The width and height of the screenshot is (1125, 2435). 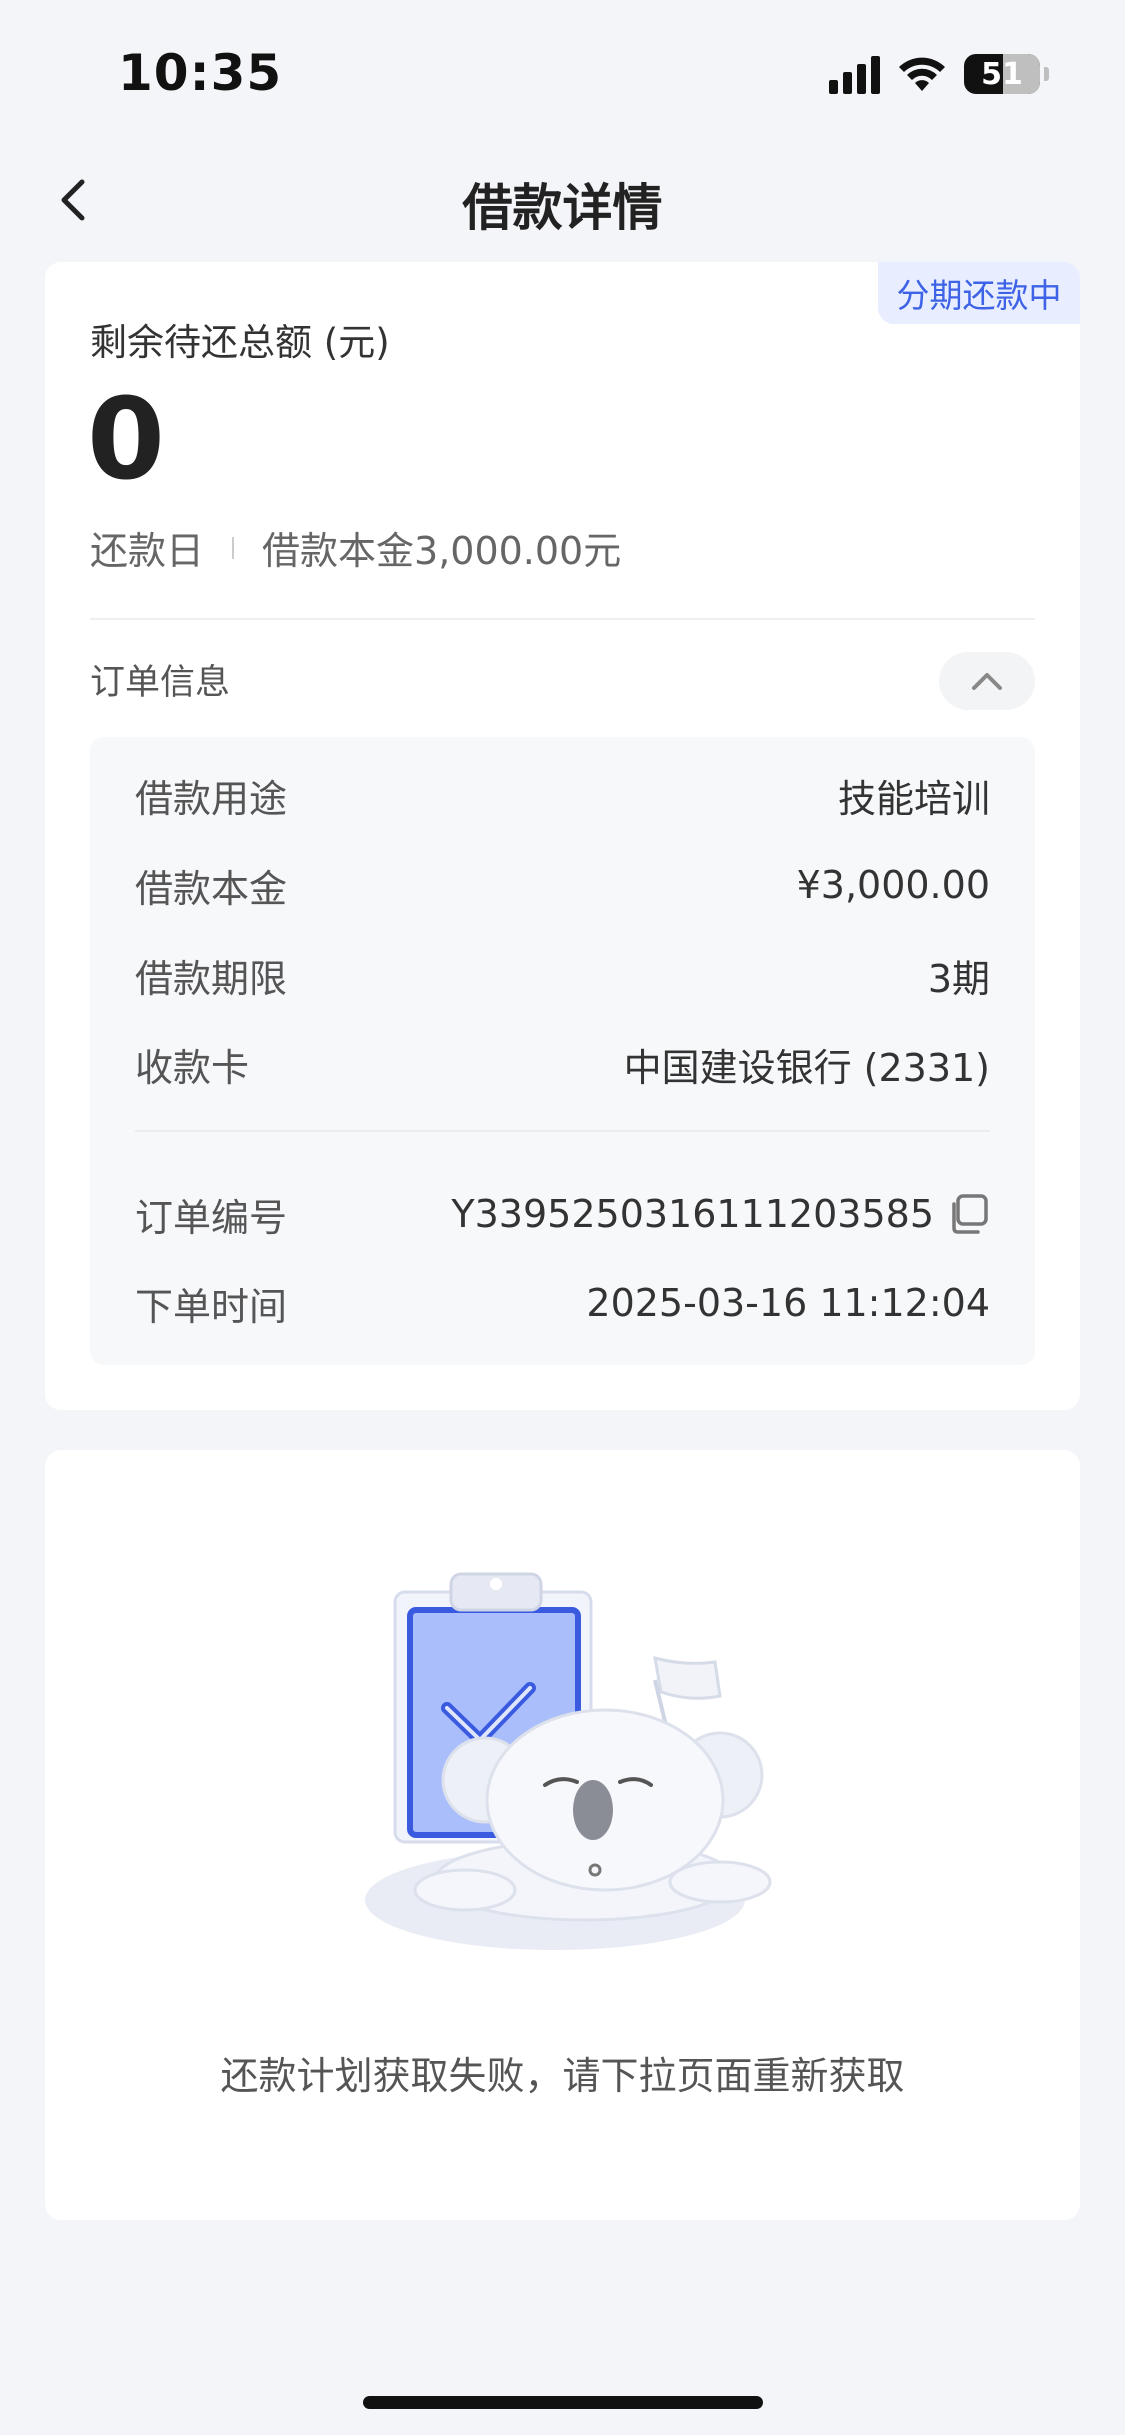 What do you see at coordinates (562, 2076) in the screenshot?
I see `plan-error-message: 还款计划获取失败，请下拉页面重新获取` at bounding box center [562, 2076].